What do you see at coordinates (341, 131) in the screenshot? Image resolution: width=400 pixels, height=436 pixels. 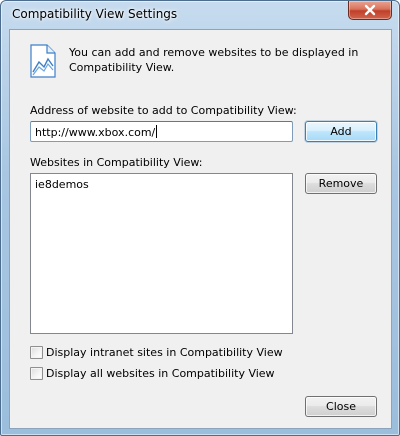 I see `add-button: Add` at bounding box center [341, 131].